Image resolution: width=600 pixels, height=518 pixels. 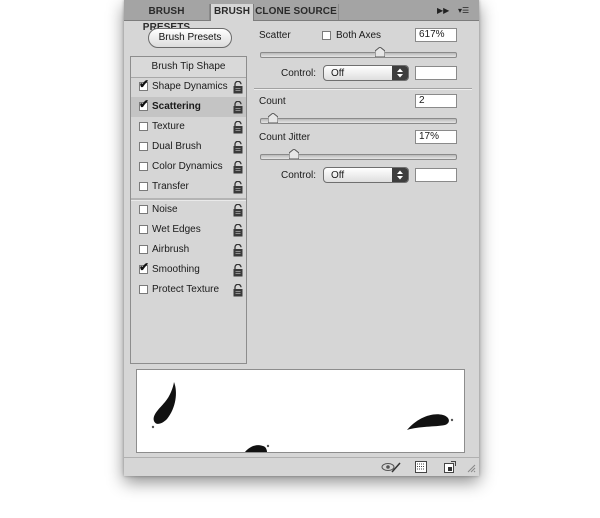 I want to click on sidebar-item-label: Texture, so click(x=168, y=126).